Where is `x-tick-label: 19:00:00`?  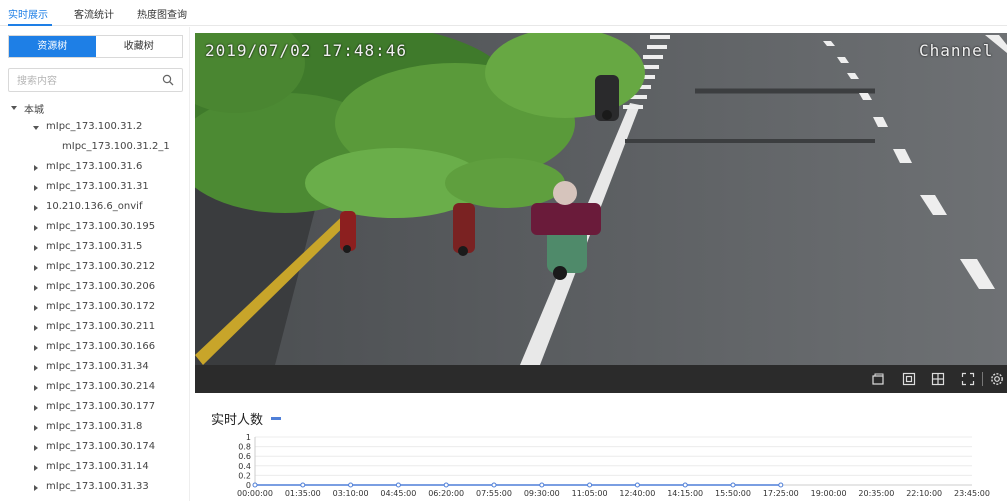 x-tick-label: 19:00:00 is located at coordinates (829, 493).